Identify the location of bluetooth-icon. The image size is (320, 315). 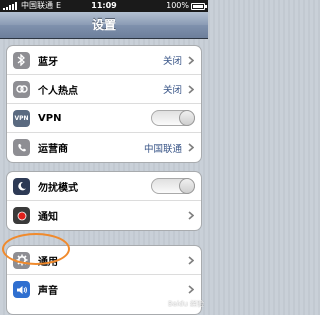
(21, 60).